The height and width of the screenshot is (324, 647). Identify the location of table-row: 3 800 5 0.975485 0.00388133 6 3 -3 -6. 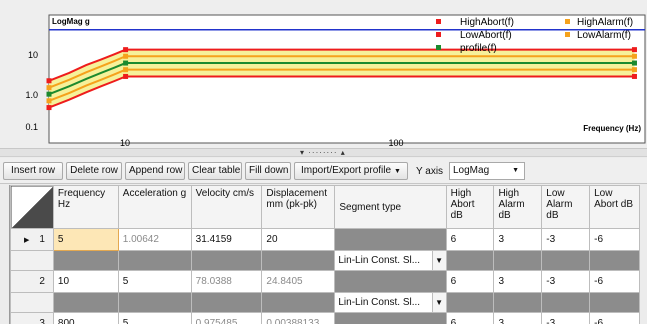
(325, 318).